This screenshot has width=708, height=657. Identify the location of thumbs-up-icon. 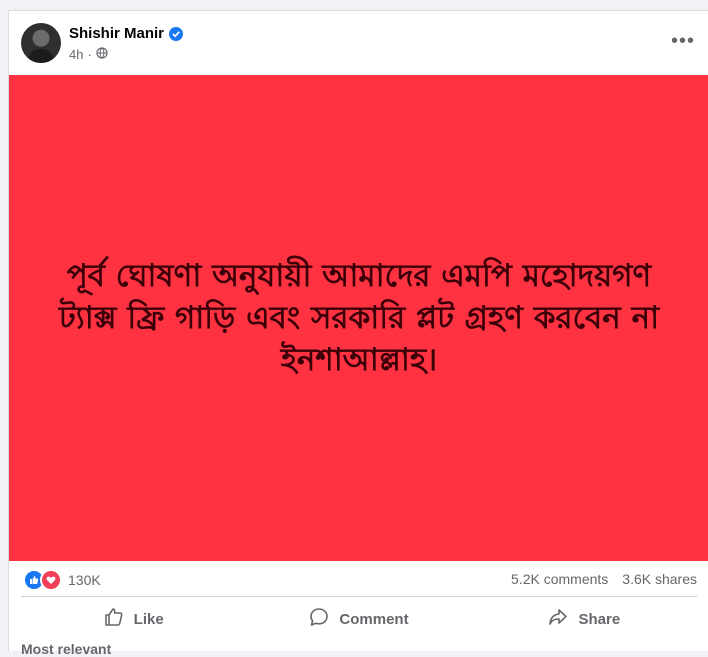
(114, 619).